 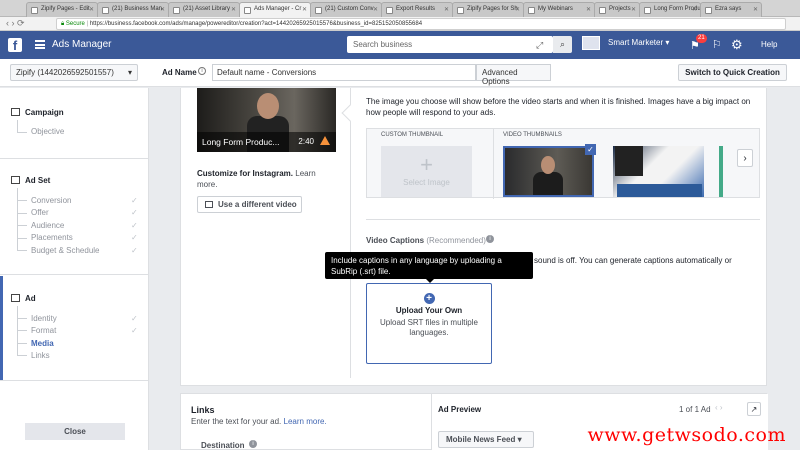 I want to click on browser-tab: My Webinars ✕, so click(x=559, y=9).